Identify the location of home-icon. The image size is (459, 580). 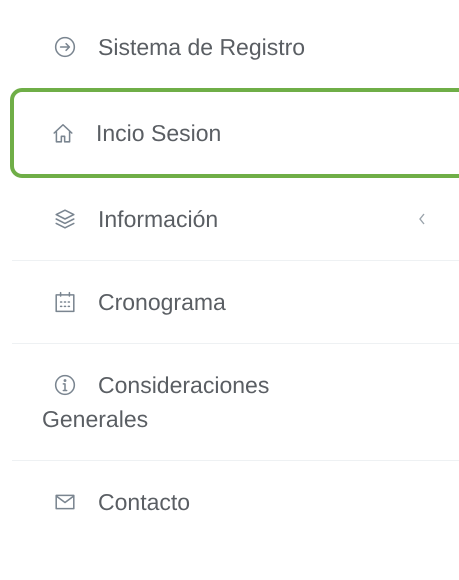
(63, 133).